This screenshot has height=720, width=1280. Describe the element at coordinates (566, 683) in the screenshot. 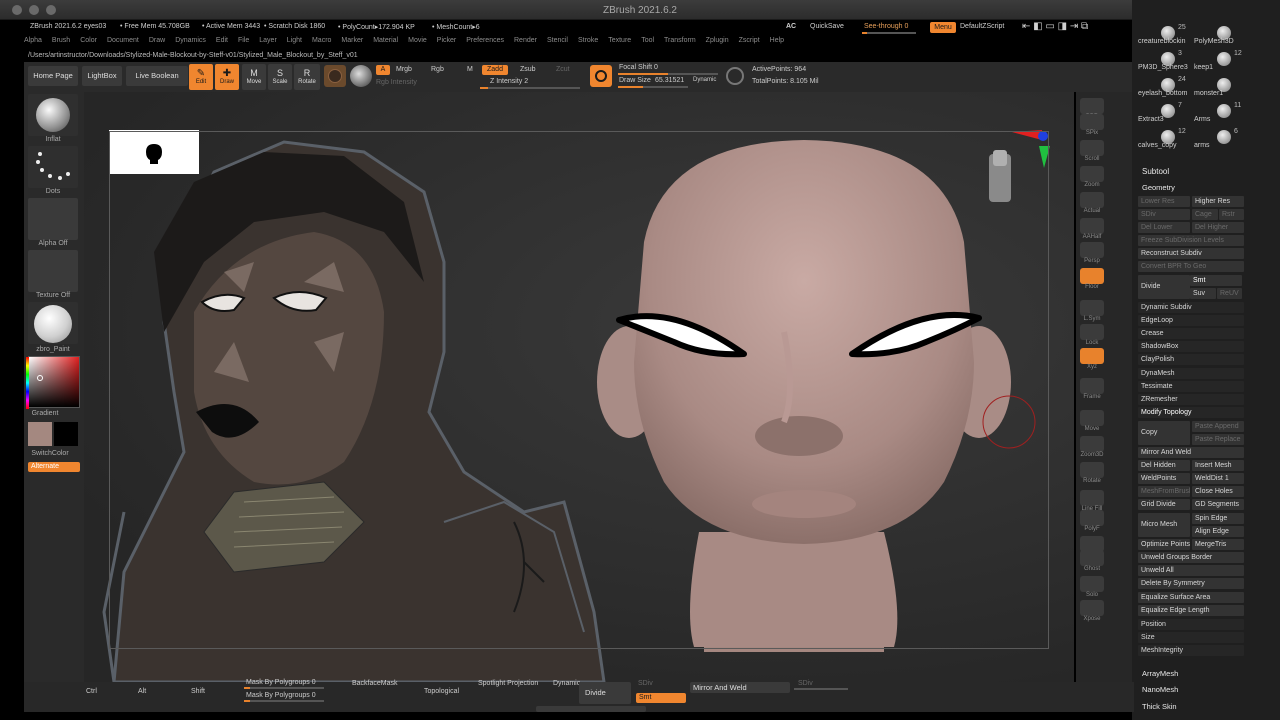

I see `dynamic-button: Dynamic` at that location.